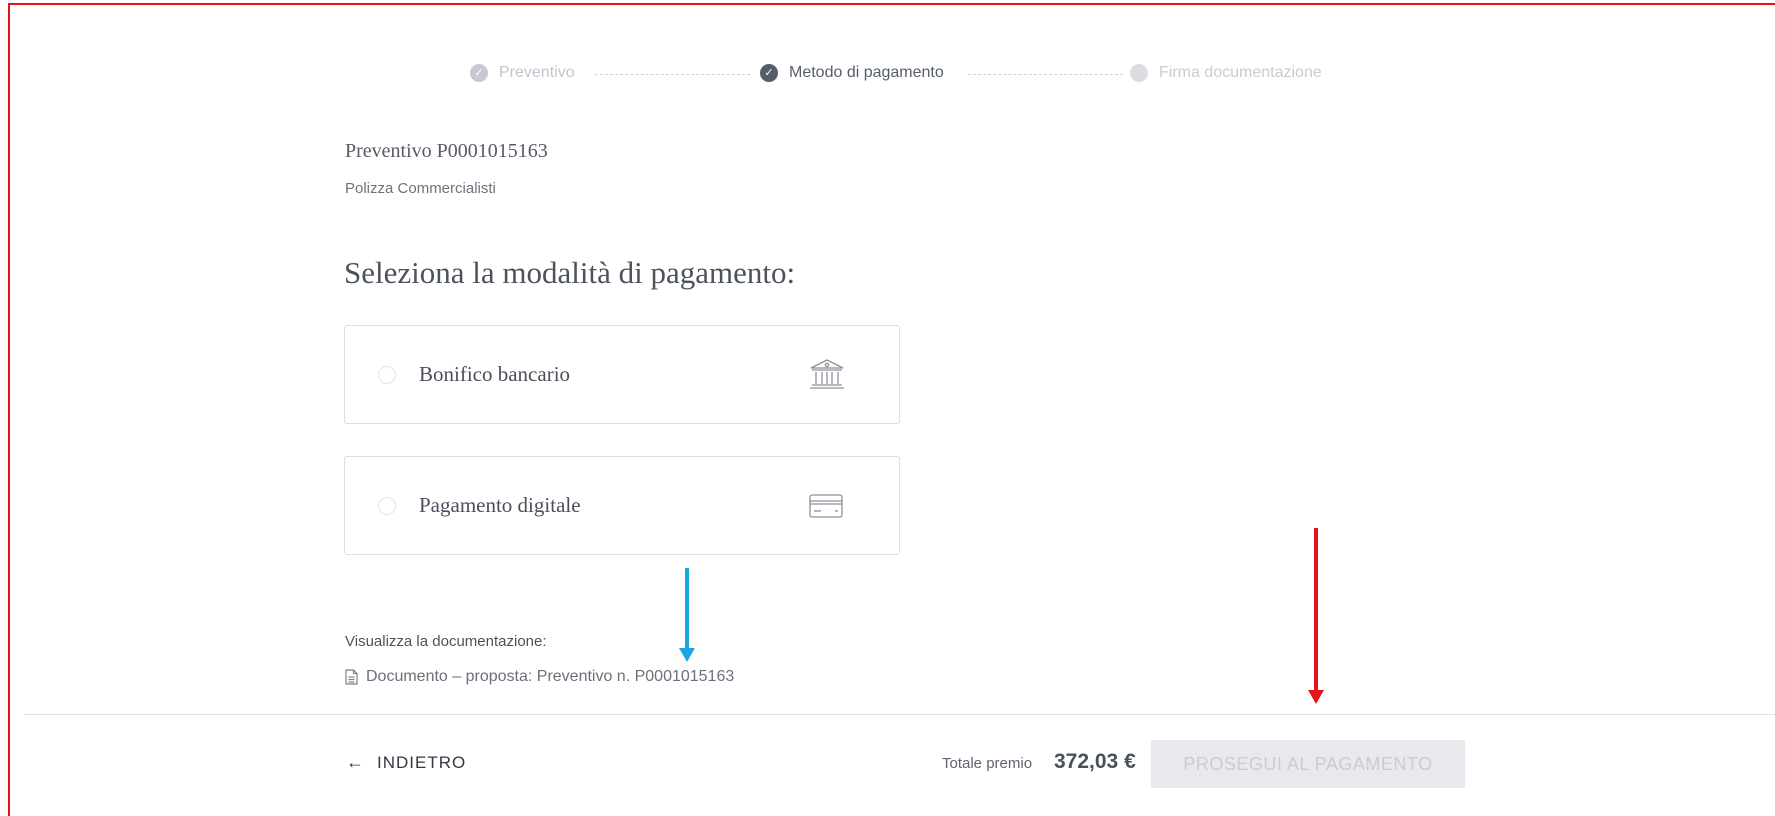  What do you see at coordinates (1095, 761) in the screenshot?
I see `total-premium-value: 372,03 €` at bounding box center [1095, 761].